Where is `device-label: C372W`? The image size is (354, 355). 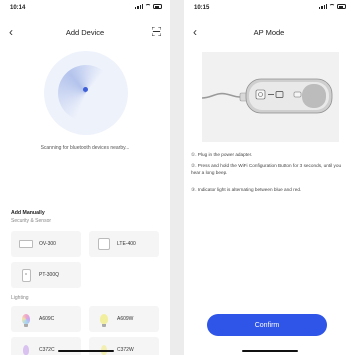 device-label: C372W is located at coordinates (125, 350).